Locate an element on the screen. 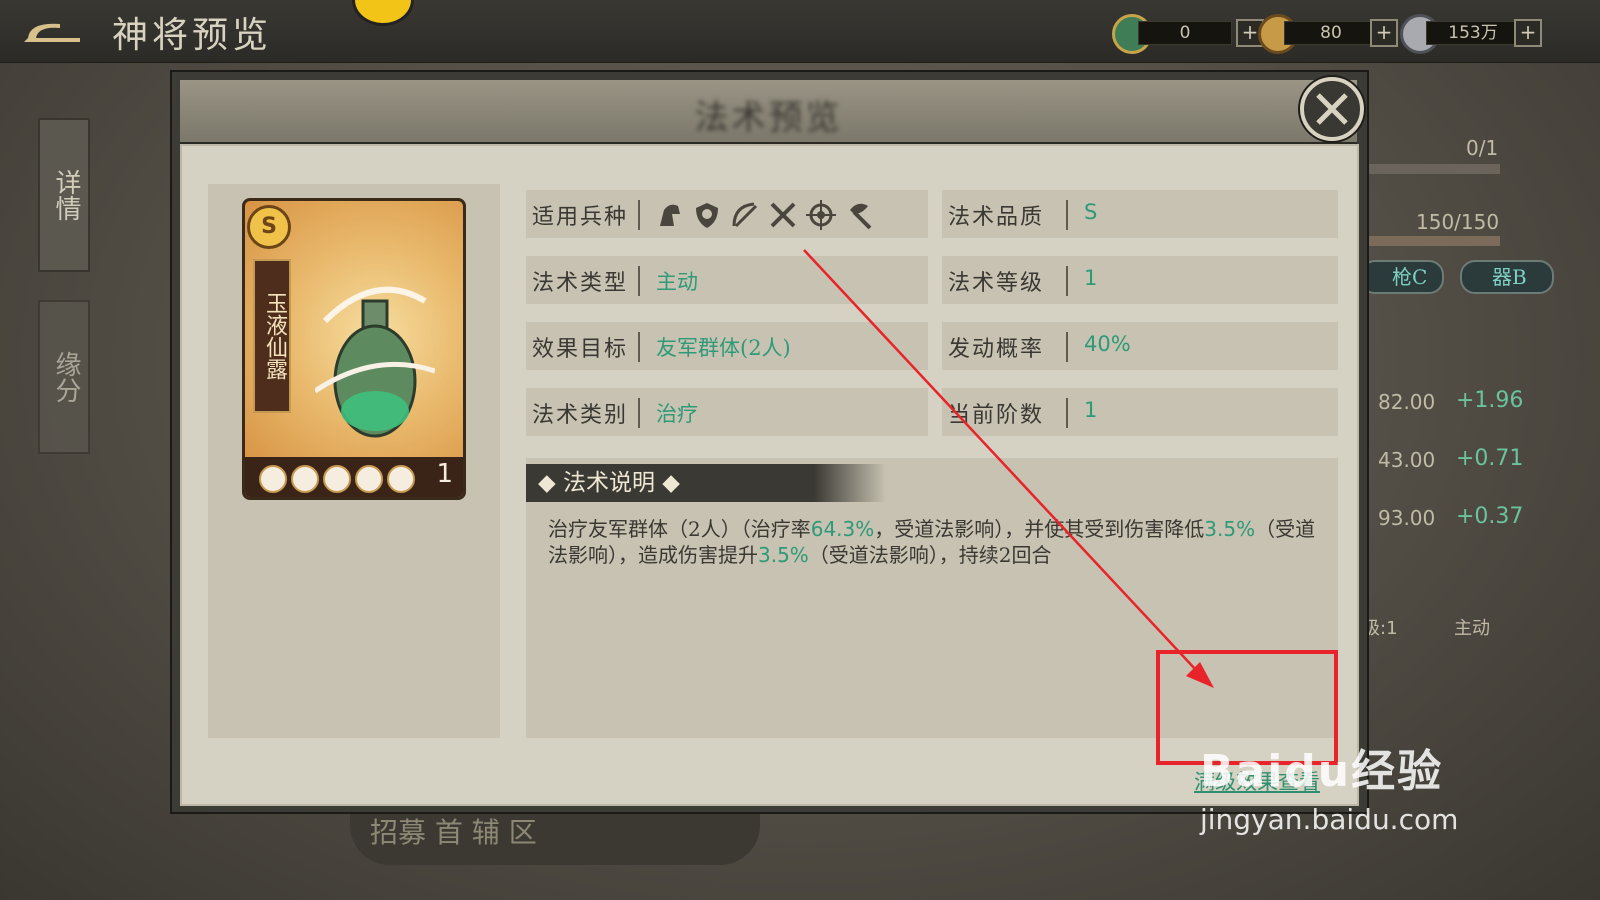 This screenshot has width=1600, height=900. watermark: Baidu经验 jingyan.baidu.com is located at coordinates (1329, 785).